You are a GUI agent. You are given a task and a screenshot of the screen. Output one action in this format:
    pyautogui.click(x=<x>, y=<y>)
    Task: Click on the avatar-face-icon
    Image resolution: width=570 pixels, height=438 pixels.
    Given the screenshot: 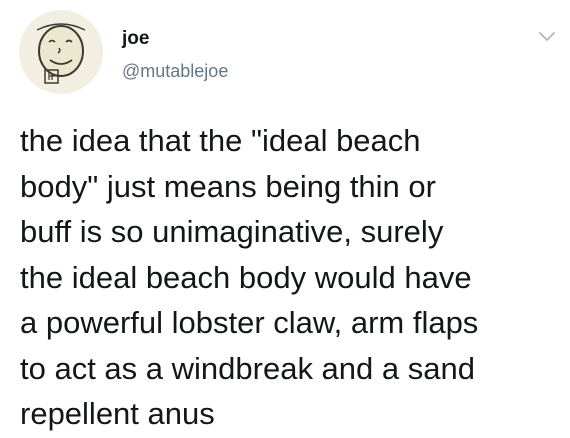 What is the action you would take?
    pyautogui.click(x=61, y=52)
    